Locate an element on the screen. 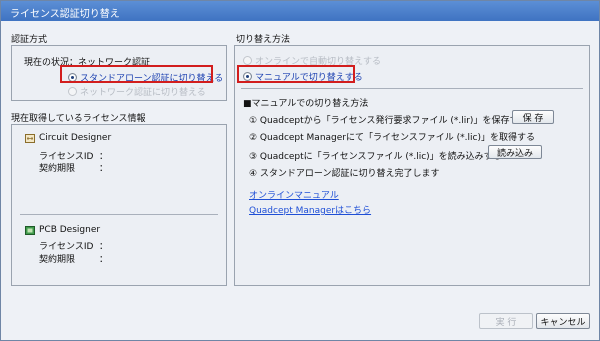 This screenshot has height=341, width=600. cancel-button: キャンセル is located at coordinates (563, 321).